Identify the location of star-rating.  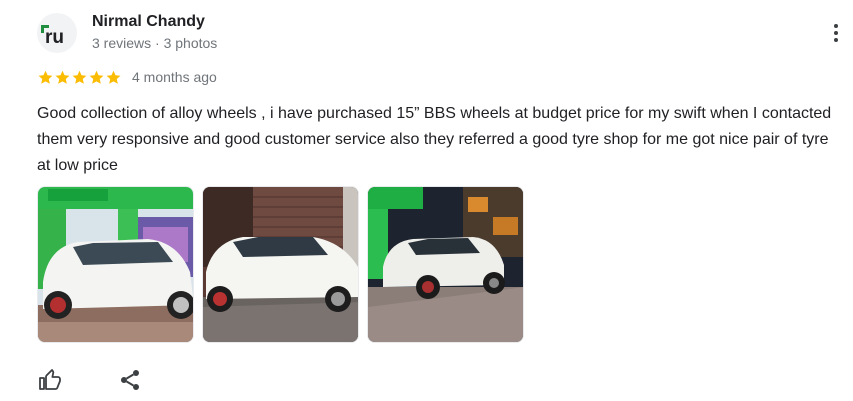
(79, 77).